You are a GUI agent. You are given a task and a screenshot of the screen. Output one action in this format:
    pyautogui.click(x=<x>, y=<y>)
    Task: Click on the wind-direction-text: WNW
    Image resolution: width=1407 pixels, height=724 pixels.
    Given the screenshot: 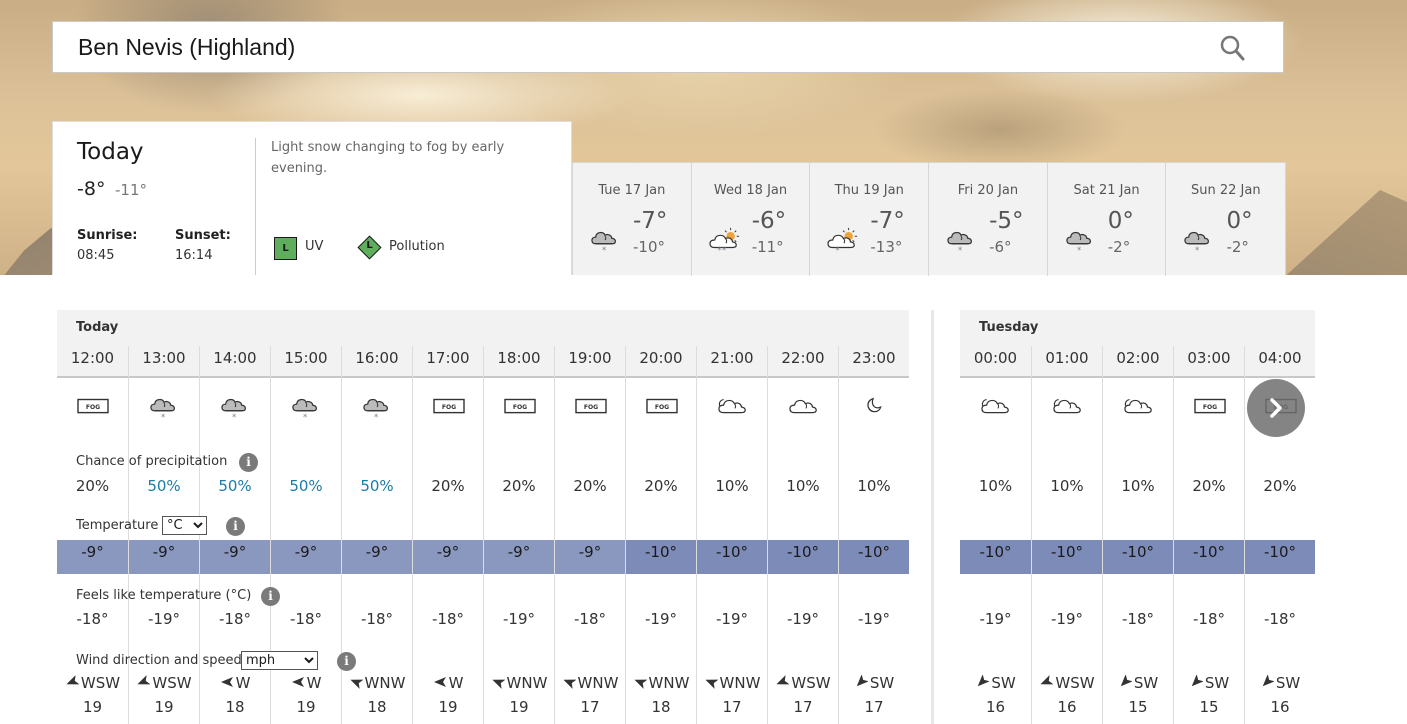 What is the action you would take?
    pyautogui.click(x=740, y=683)
    